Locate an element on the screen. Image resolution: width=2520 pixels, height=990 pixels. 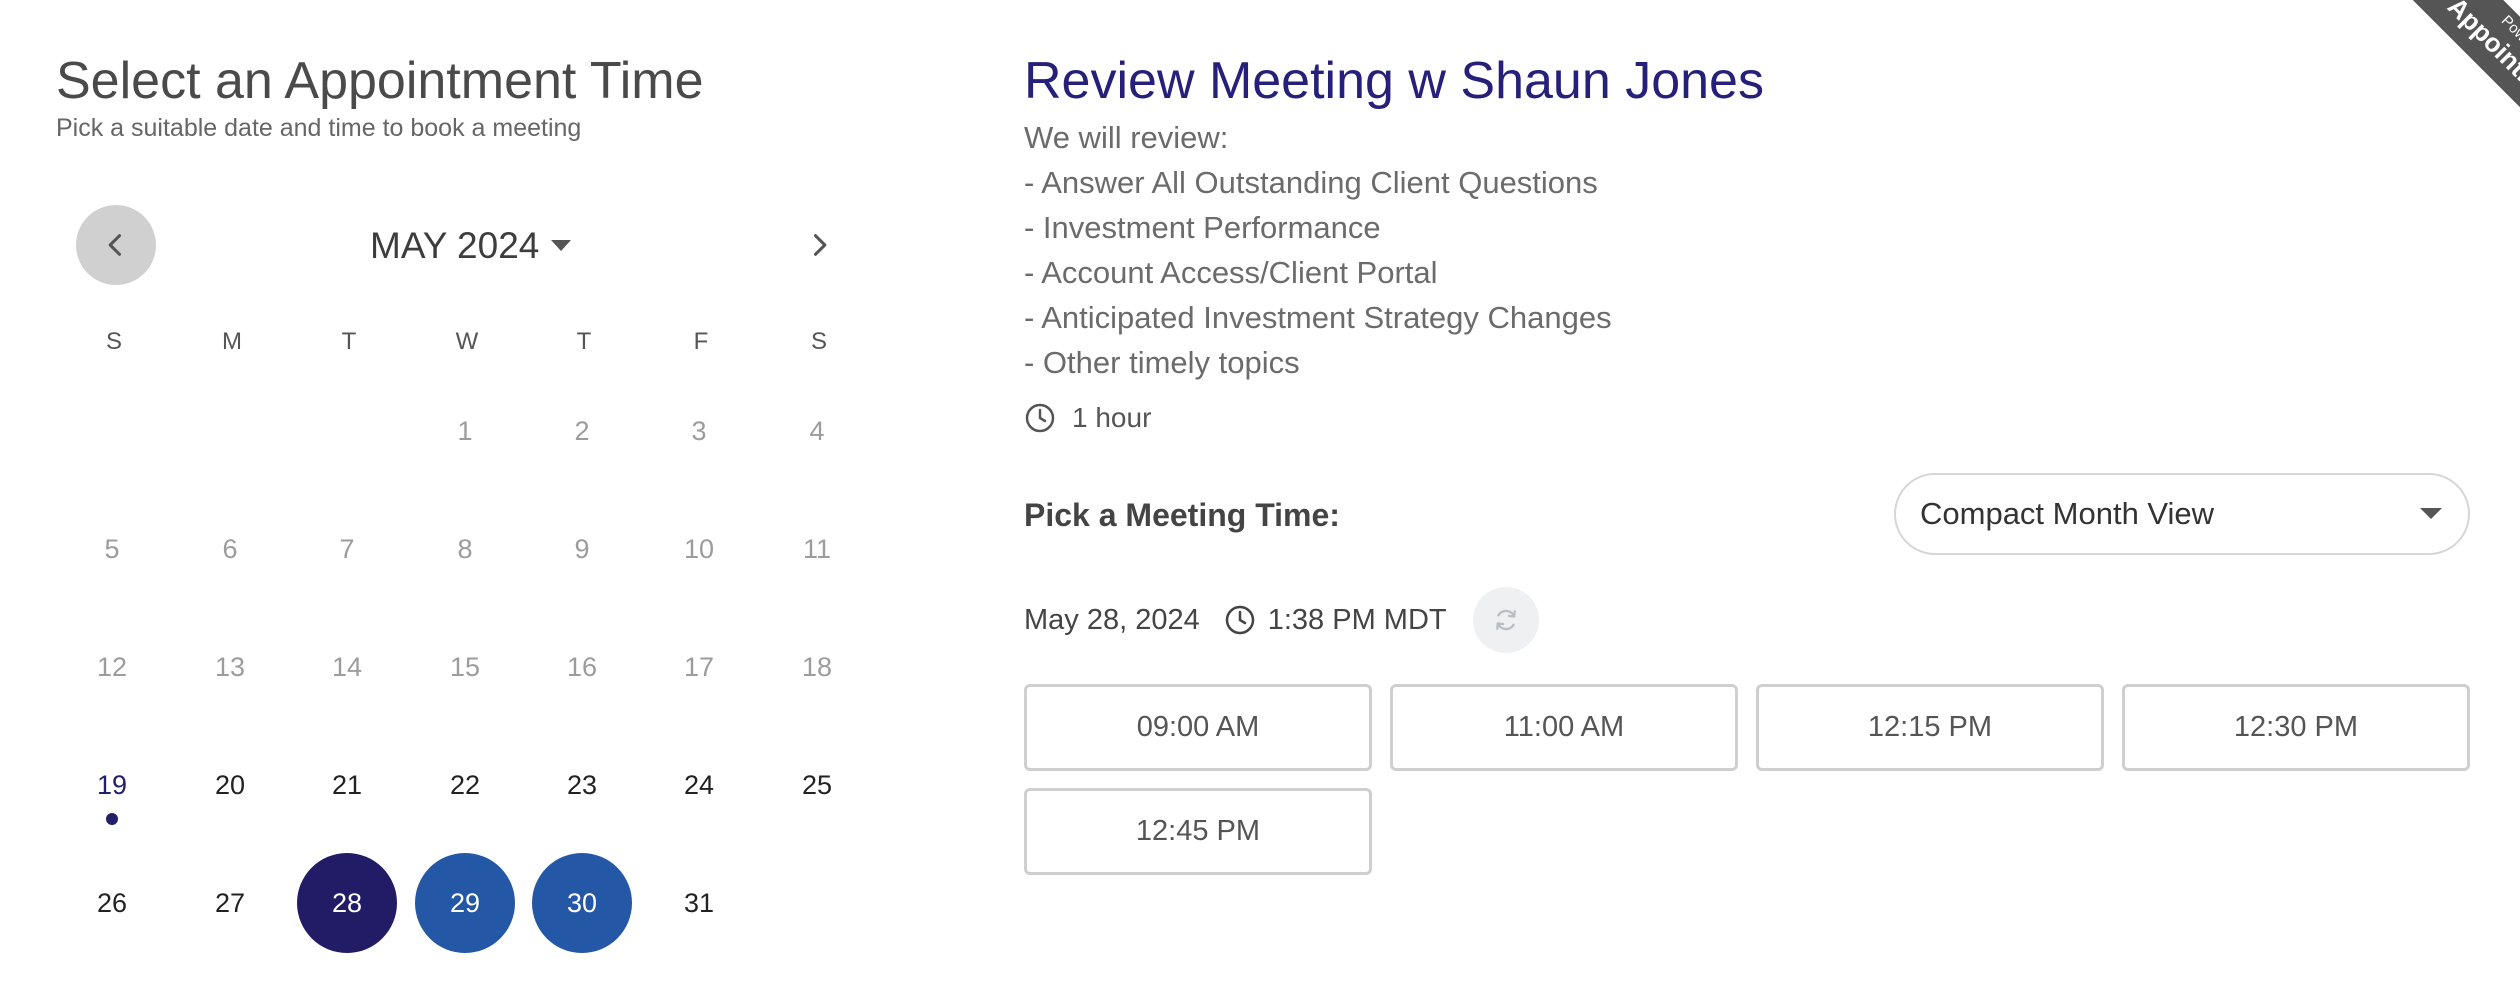
calendar-day-3: 3 is located at coordinates (699, 431).